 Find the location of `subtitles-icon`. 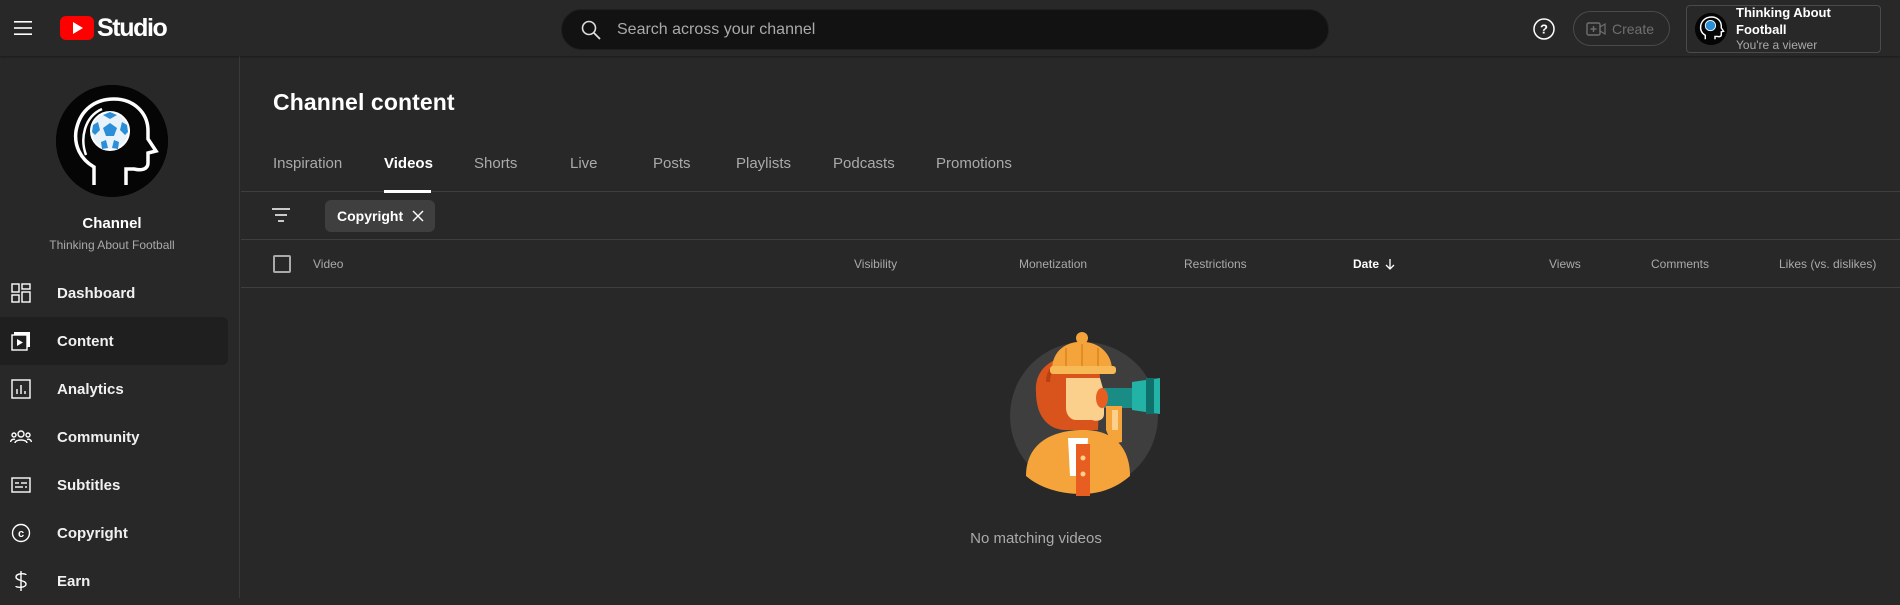

subtitles-icon is located at coordinates (21, 485).